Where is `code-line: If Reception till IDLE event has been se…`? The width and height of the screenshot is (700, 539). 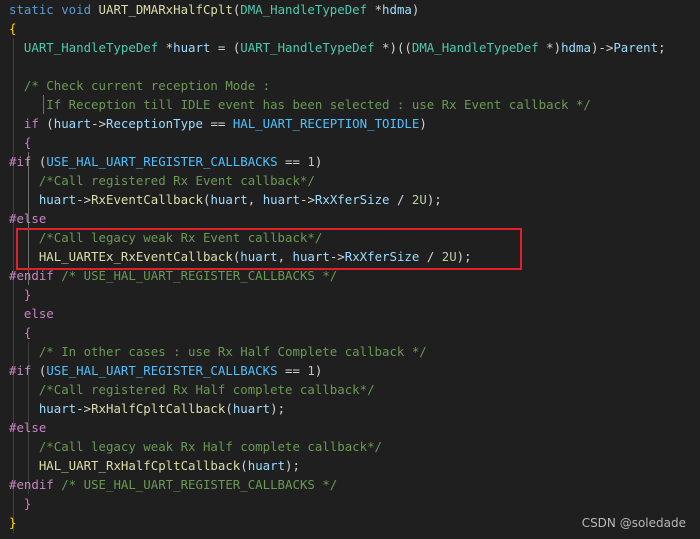
code-line: If Reception till IDLE event has been se… is located at coordinates (300, 104).